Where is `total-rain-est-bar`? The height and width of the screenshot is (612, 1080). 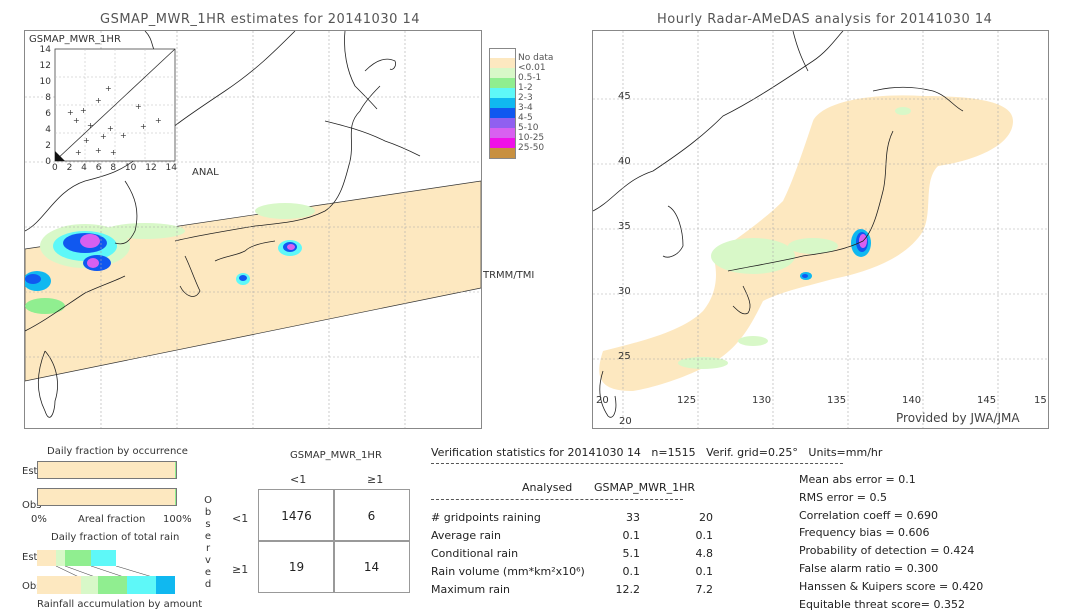
total-rain-est-bar is located at coordinates (106, 558).